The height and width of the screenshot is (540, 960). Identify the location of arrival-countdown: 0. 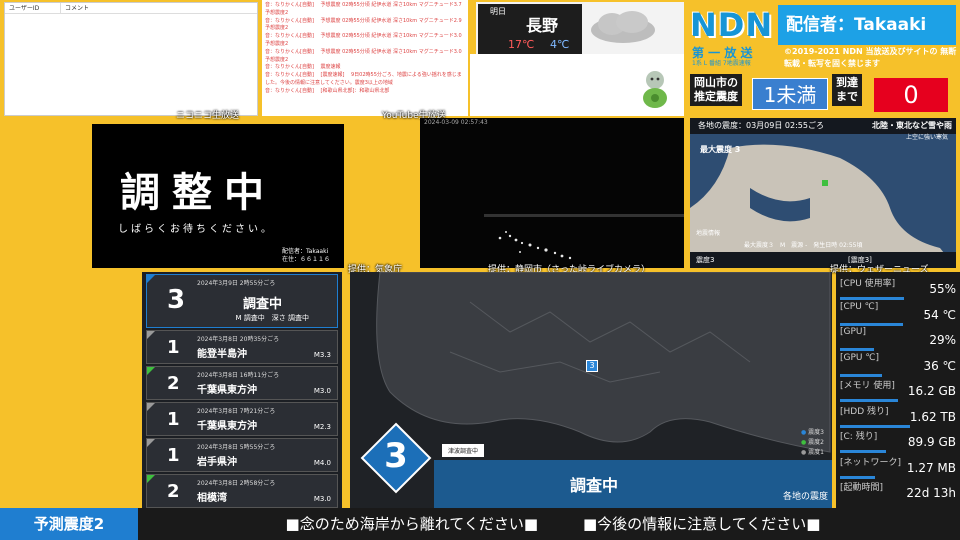
(911, 95).